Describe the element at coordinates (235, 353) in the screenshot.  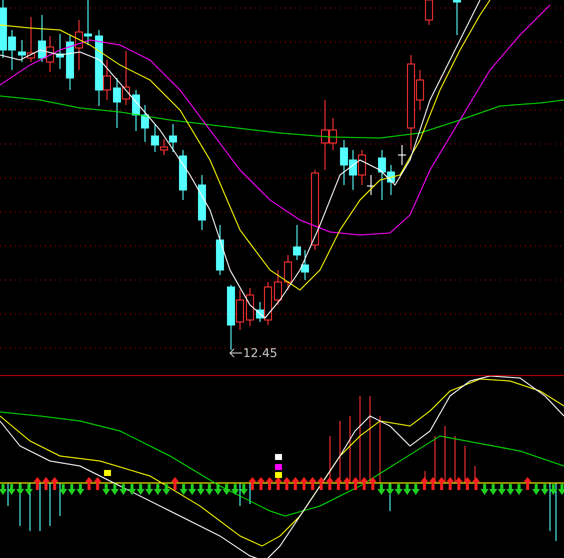
I see `arrow-icon` at that location.